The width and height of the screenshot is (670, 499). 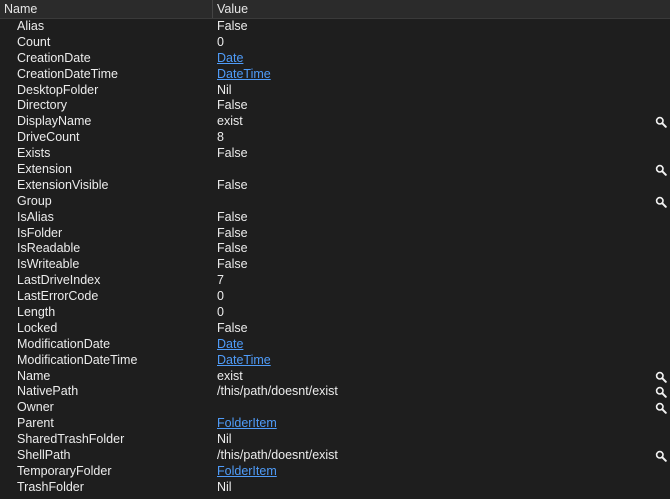 I want to click on property-row: IsAlias False, so click(x=335, y=218).